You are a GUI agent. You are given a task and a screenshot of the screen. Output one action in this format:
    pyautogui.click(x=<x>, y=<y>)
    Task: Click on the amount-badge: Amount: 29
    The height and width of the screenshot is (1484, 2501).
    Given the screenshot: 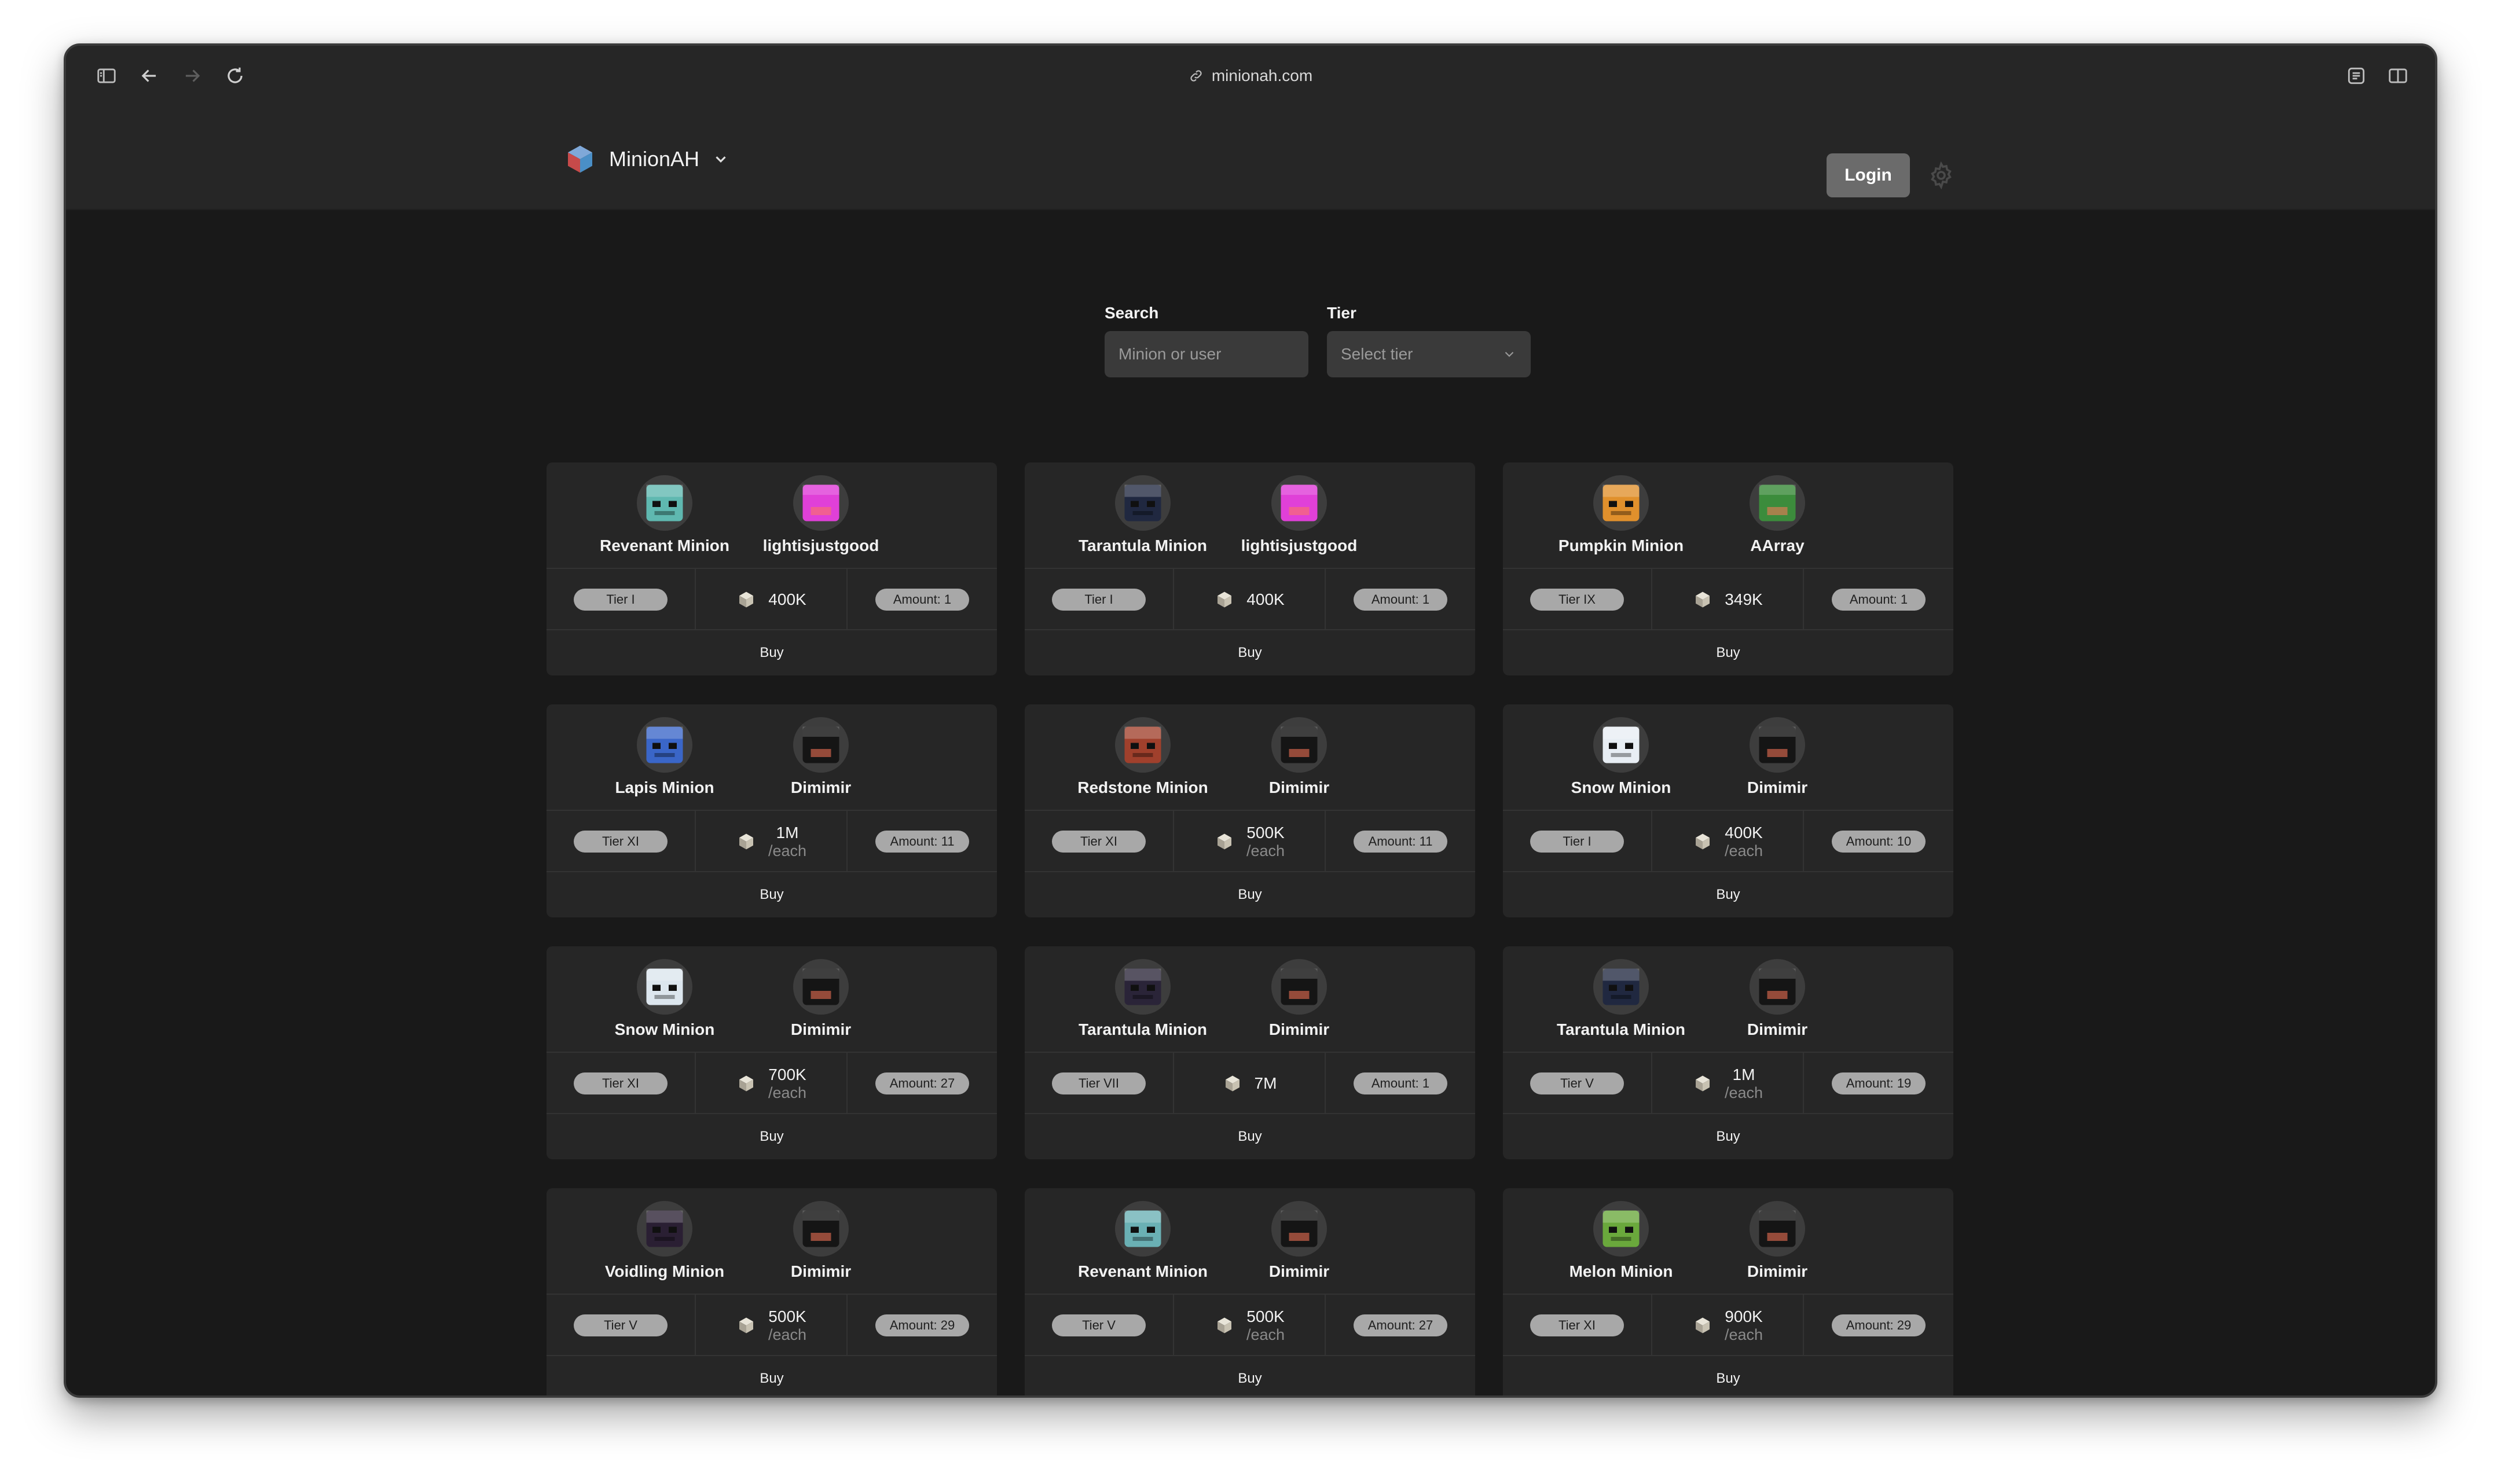 What is the action you would take?
    pyautogui.click(x=1879, y=1325)
    